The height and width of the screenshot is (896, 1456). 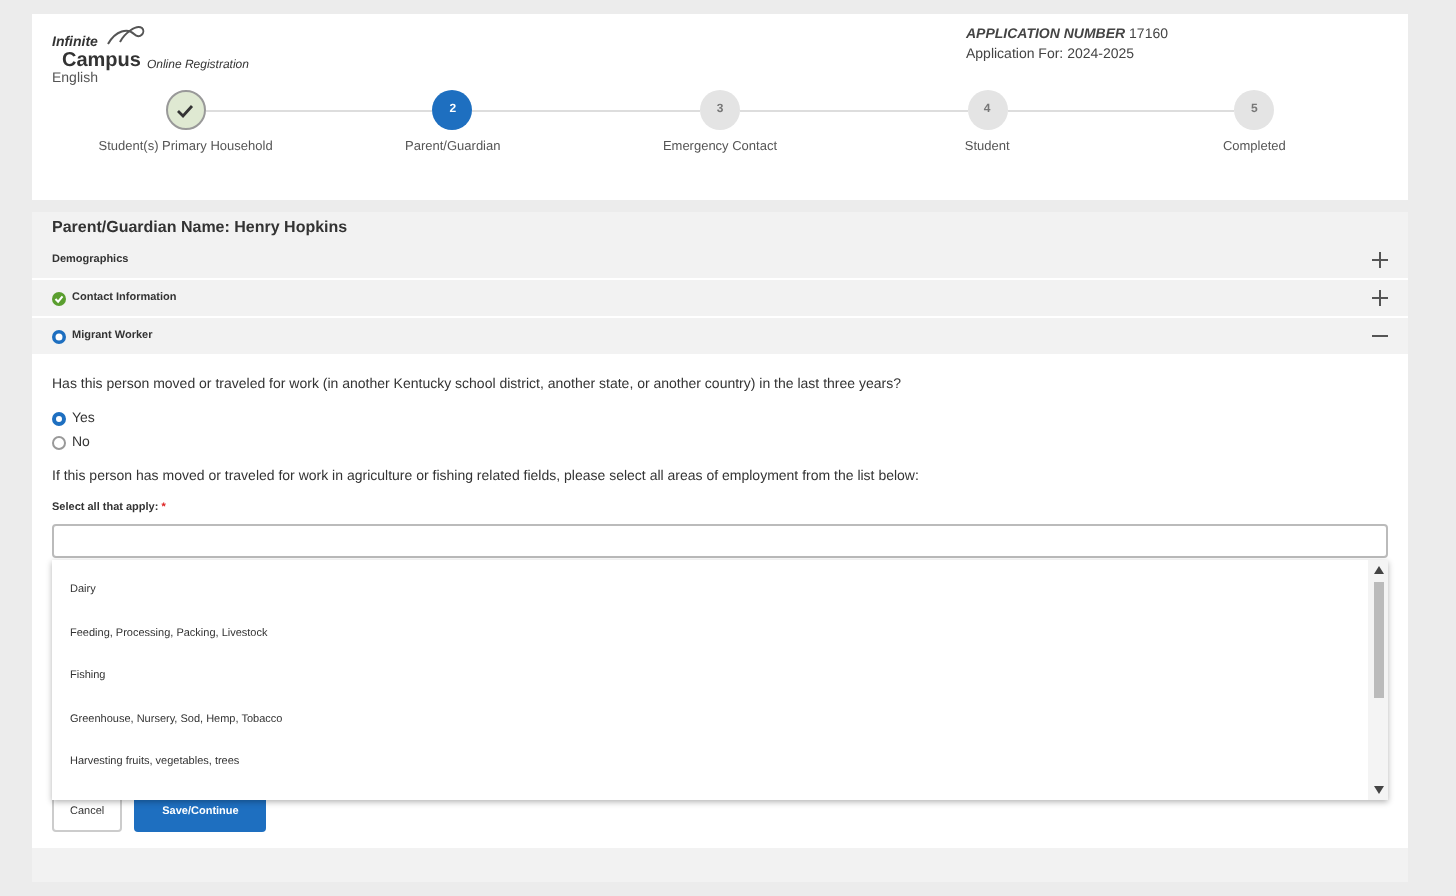 I want to click on scroll-up-icon, so click(x=1378, y=570).